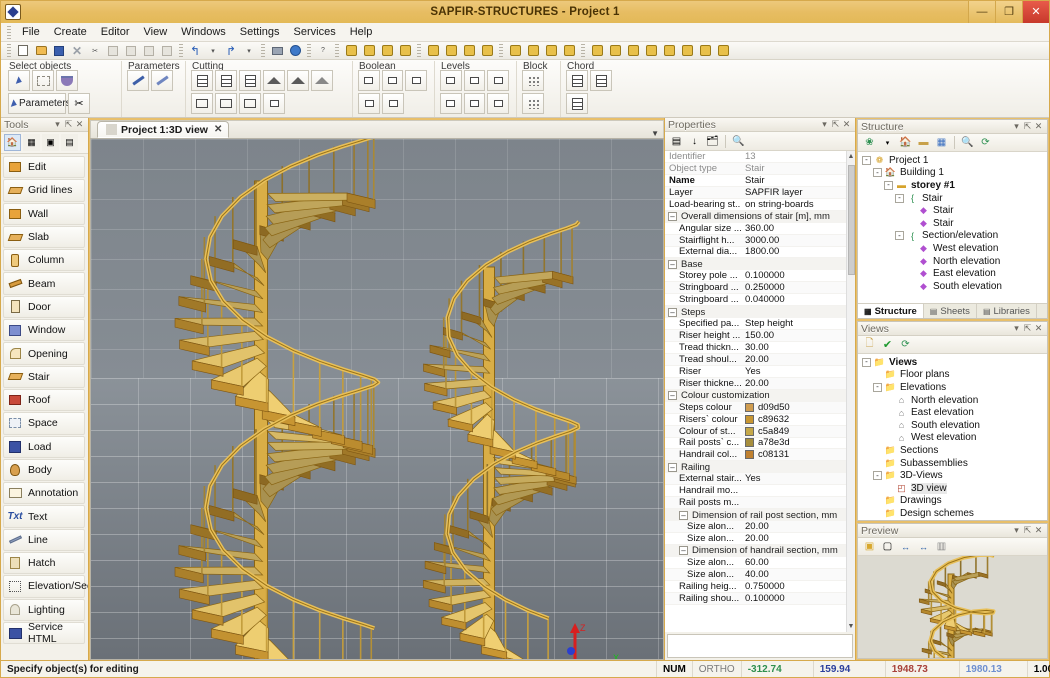  I want to click on zoom-icon, so click(669, 50).